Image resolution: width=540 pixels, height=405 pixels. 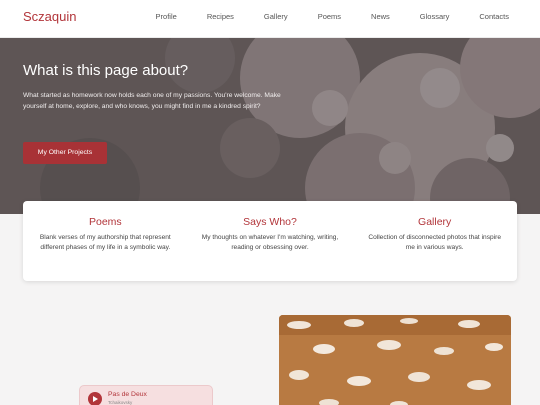 I want to click on play-icon, so click(x=95, y=398).